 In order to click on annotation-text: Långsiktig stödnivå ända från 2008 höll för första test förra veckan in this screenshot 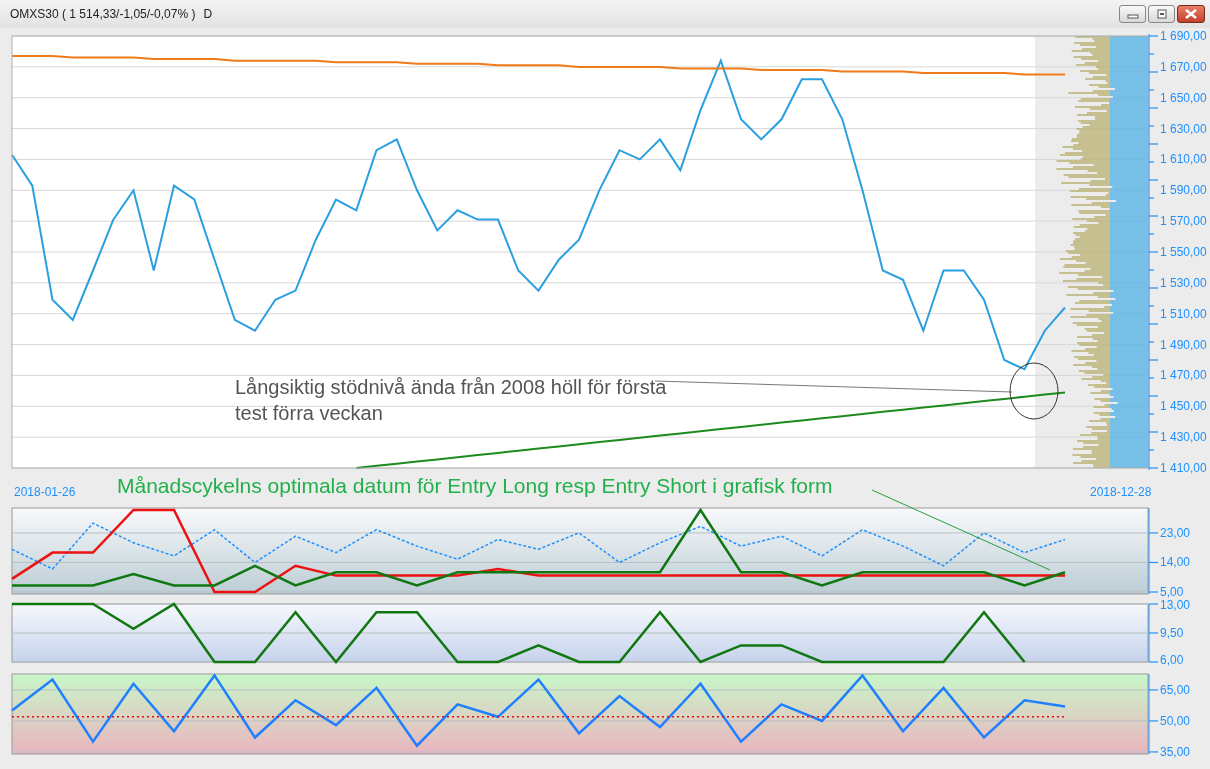, I will do `click(451, 400)`.